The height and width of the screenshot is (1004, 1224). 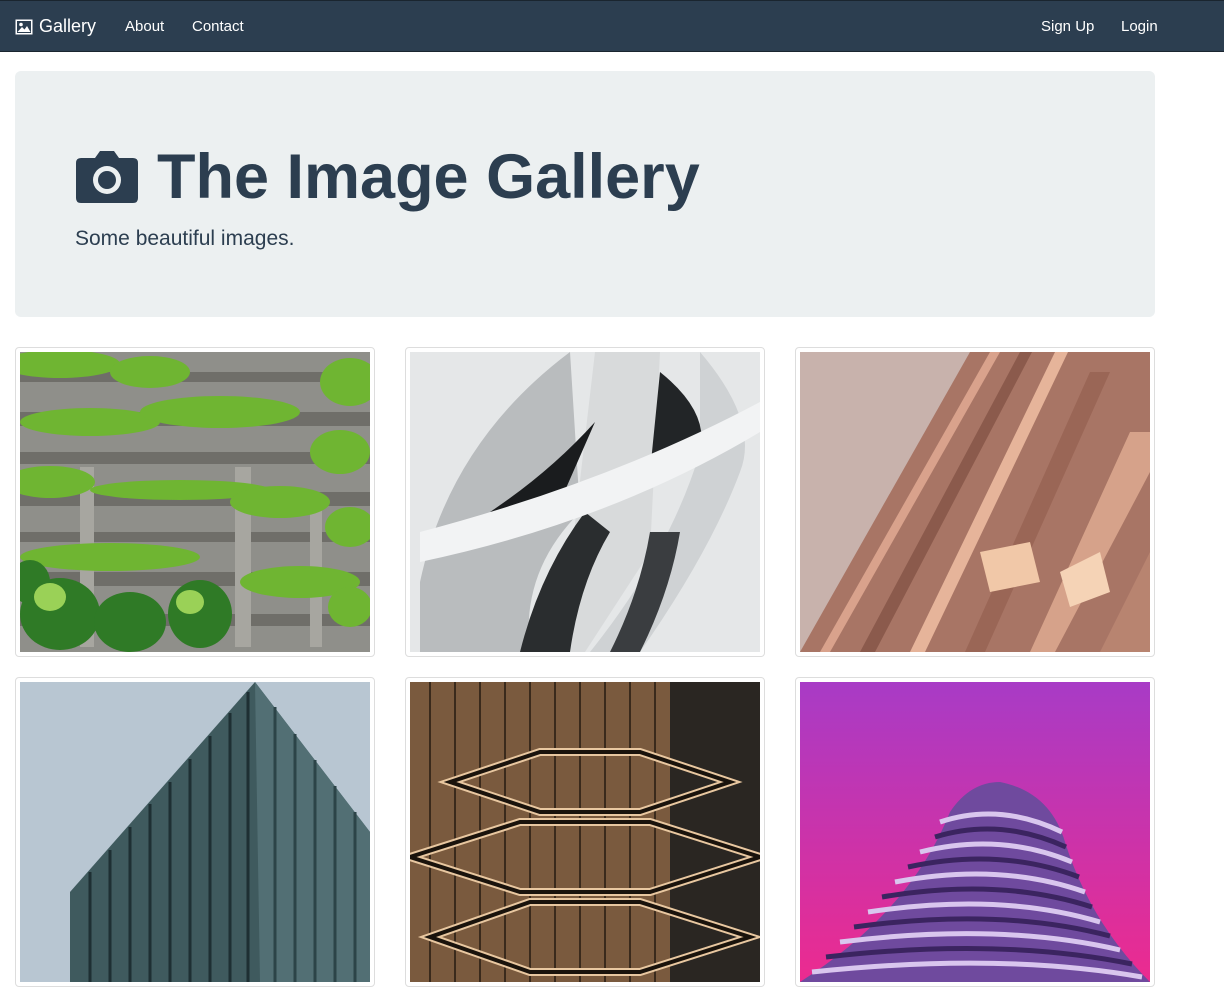 What do you see at coordinates (612, 26) in the screenshot?
I see `navbar: Gallery About Contact Sign Up Login` at bounding box center [612, 26].